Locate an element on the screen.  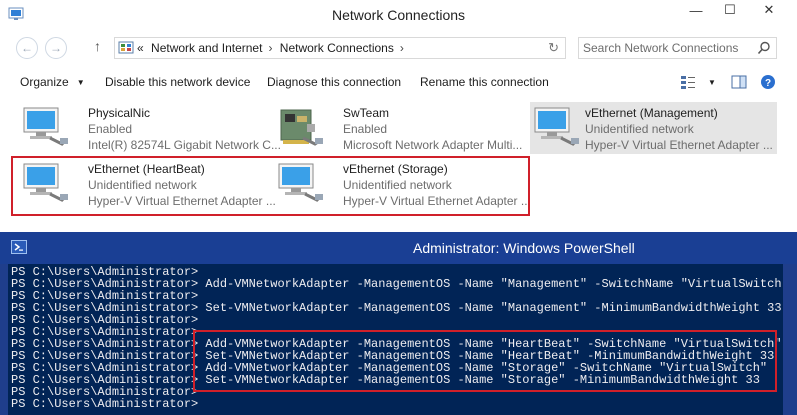
disable-device-button: Disable this network device is located at coordinates (177, 82).